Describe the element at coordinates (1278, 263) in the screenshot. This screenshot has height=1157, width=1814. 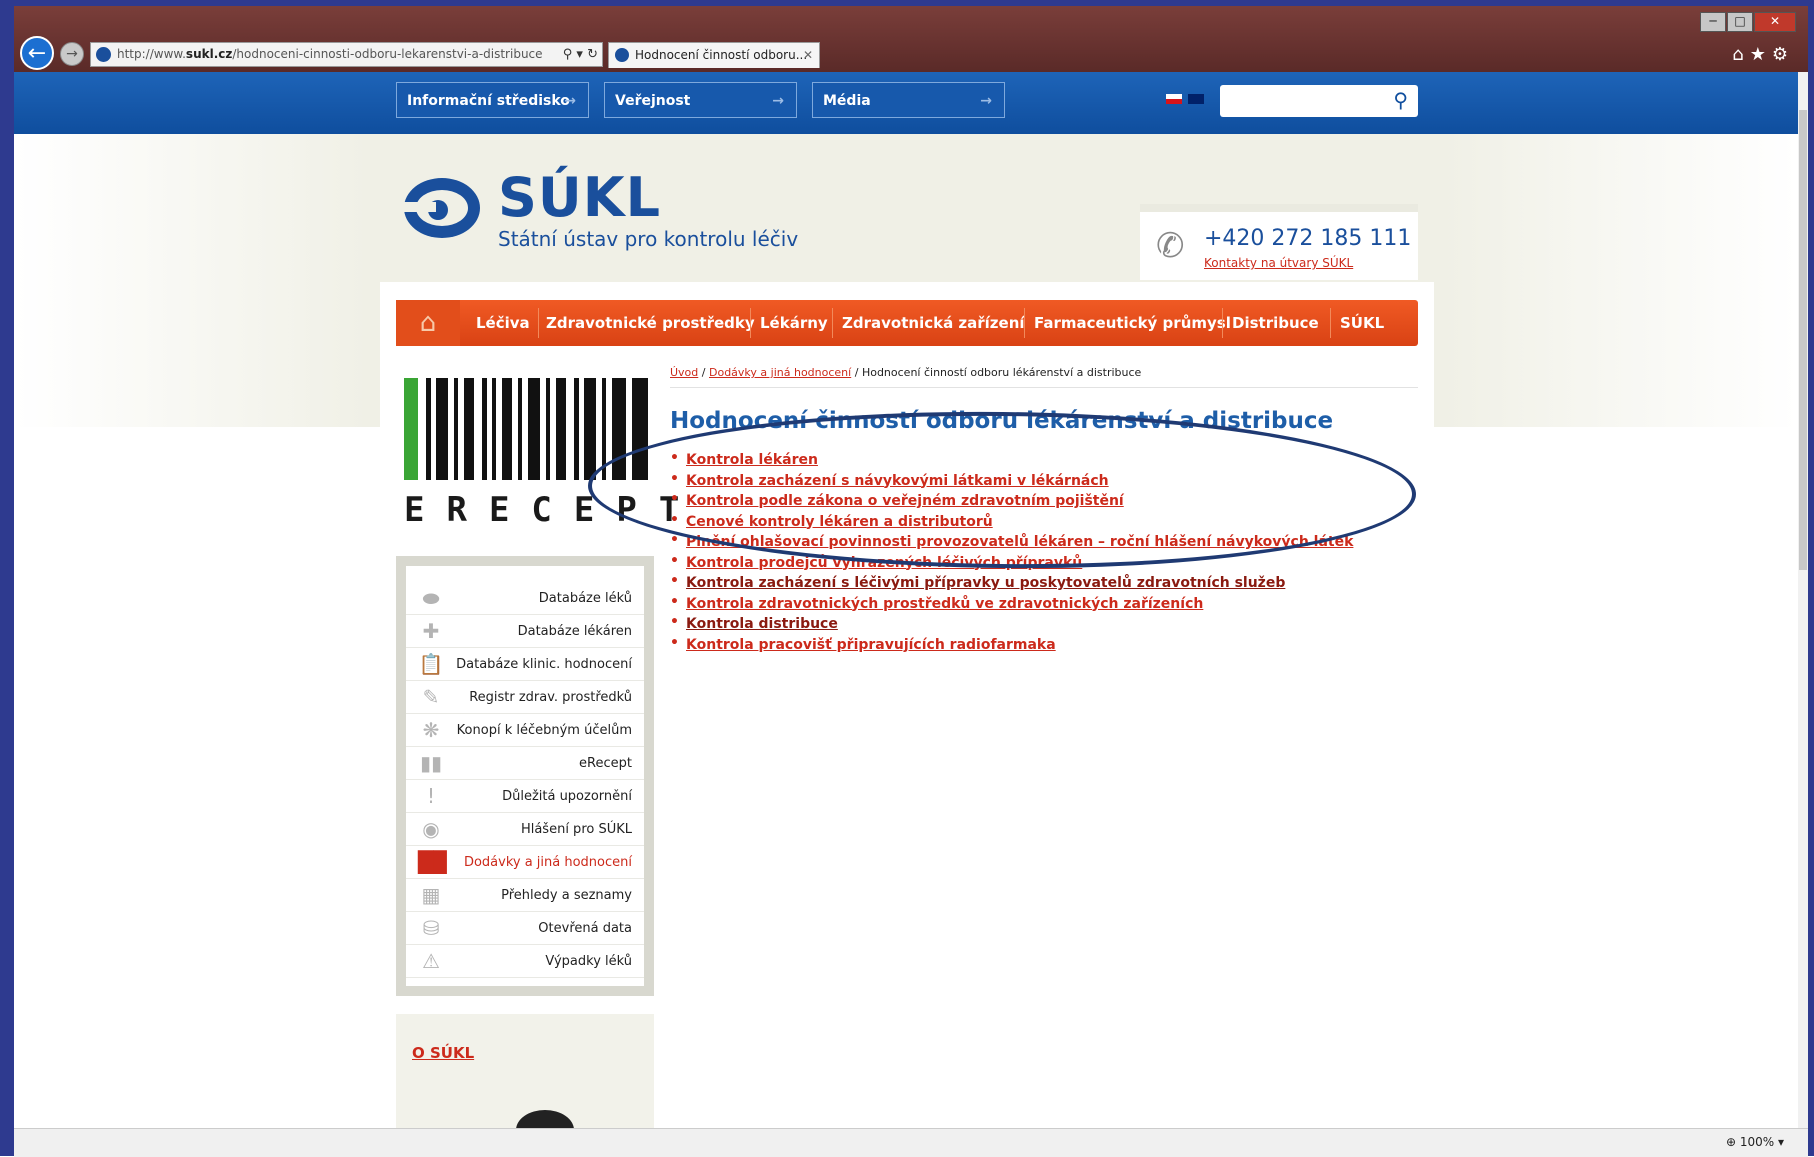
I see `contacts-link: Kontakty na útvary SÚKL` at that location.